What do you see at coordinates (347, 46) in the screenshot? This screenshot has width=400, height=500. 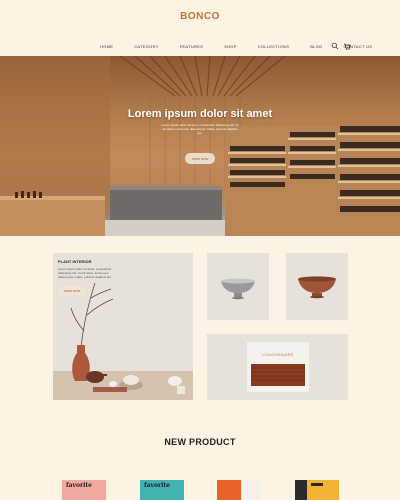 I see `cart-icon` at bounding box center [347, 46].